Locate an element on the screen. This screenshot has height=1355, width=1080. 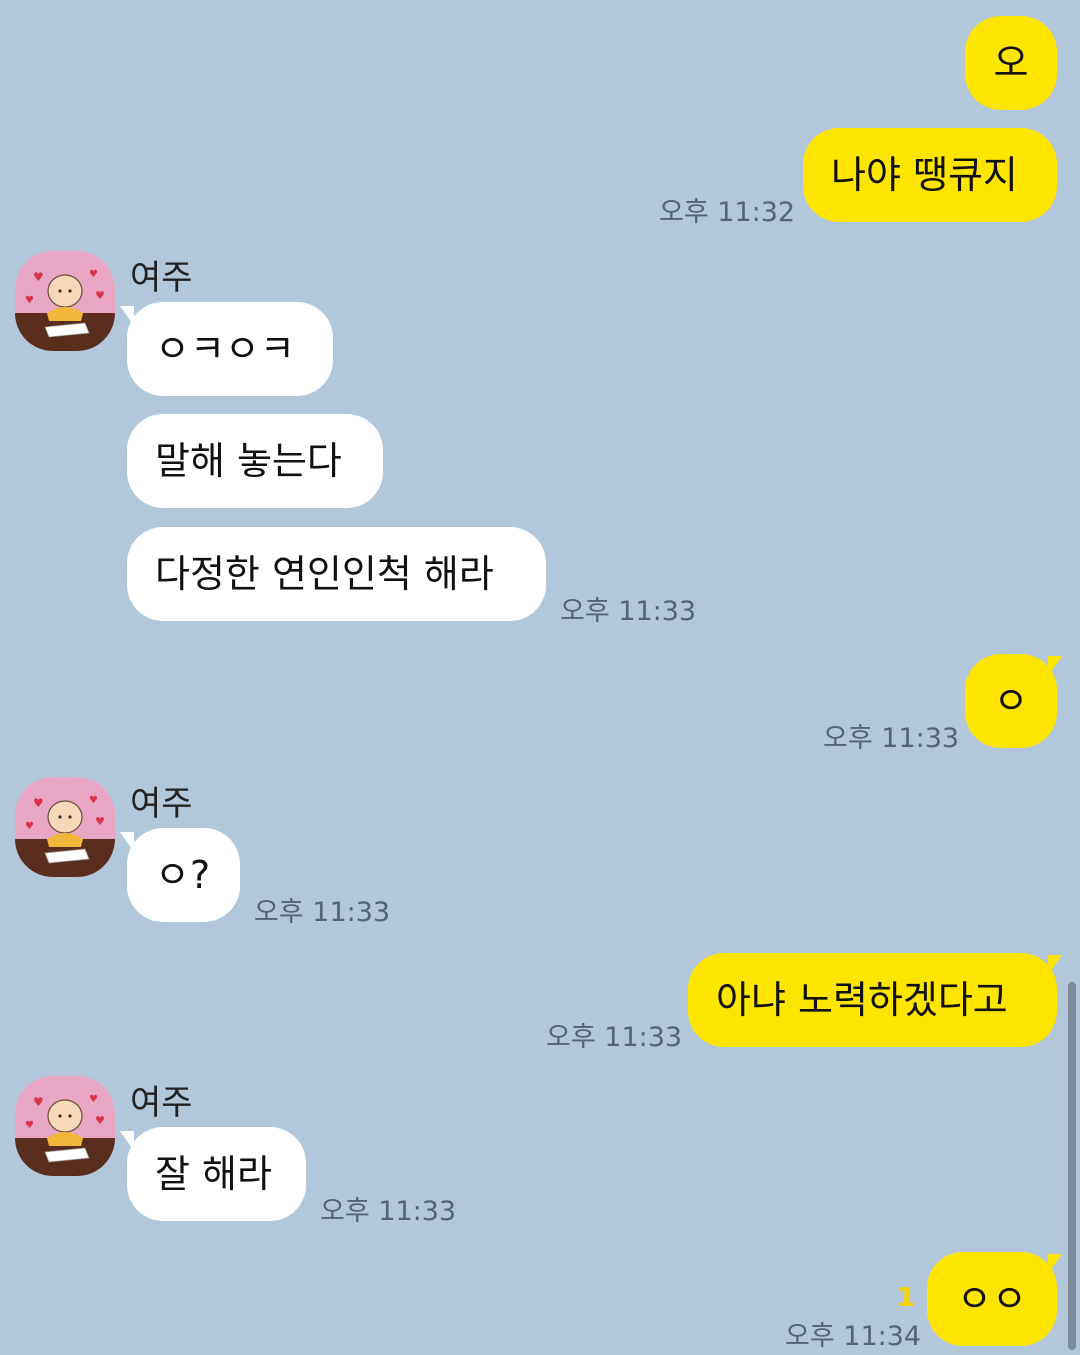
my-message-bubble: 나야 땡큐지 is located at coordinates (930, 175).